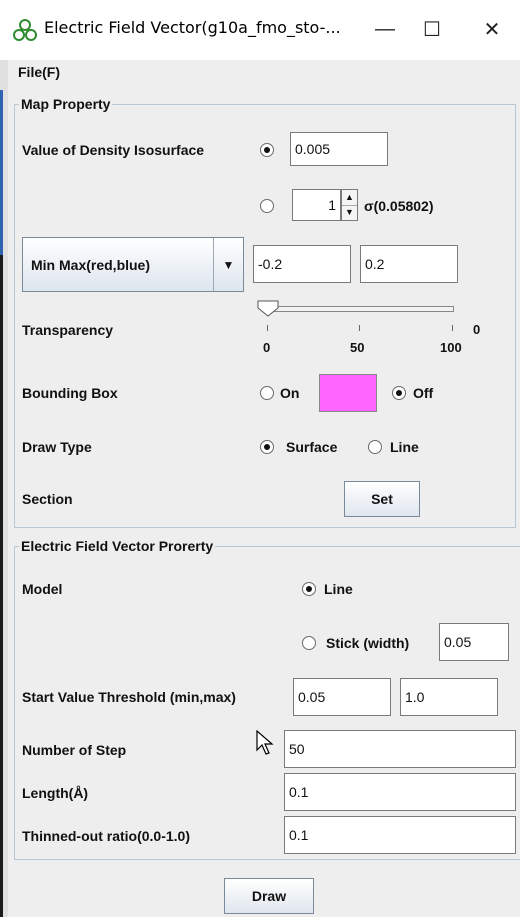 This screenshot has width=520, height=917. Describe the element at coordinates (400, 835) in the screenshot. I see `thinned-input: 0.1` at that location.